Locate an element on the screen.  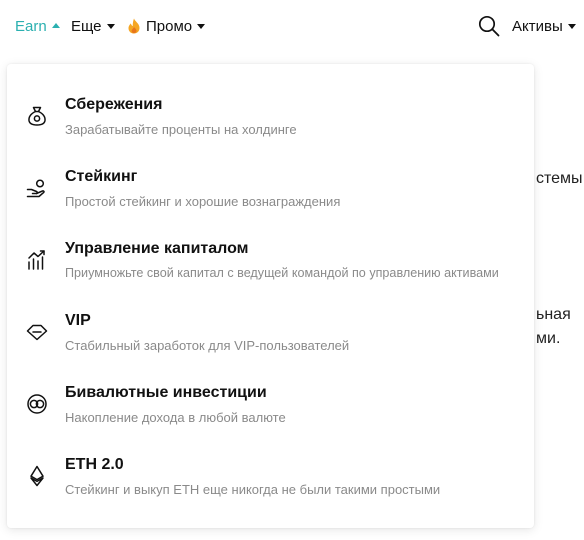
menu-item-title: ETH 2.0 is located at coordinates (94, 464).